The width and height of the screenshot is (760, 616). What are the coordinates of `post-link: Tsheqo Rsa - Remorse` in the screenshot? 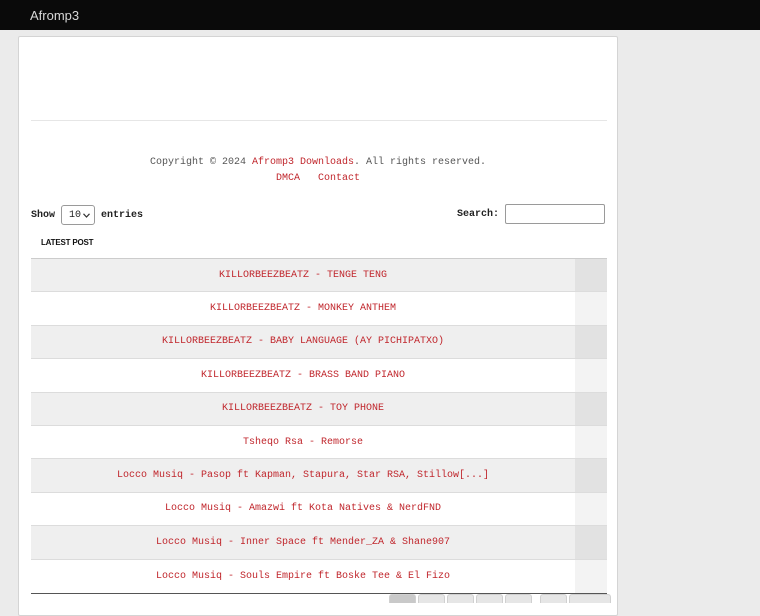 It's located at (303, 442).